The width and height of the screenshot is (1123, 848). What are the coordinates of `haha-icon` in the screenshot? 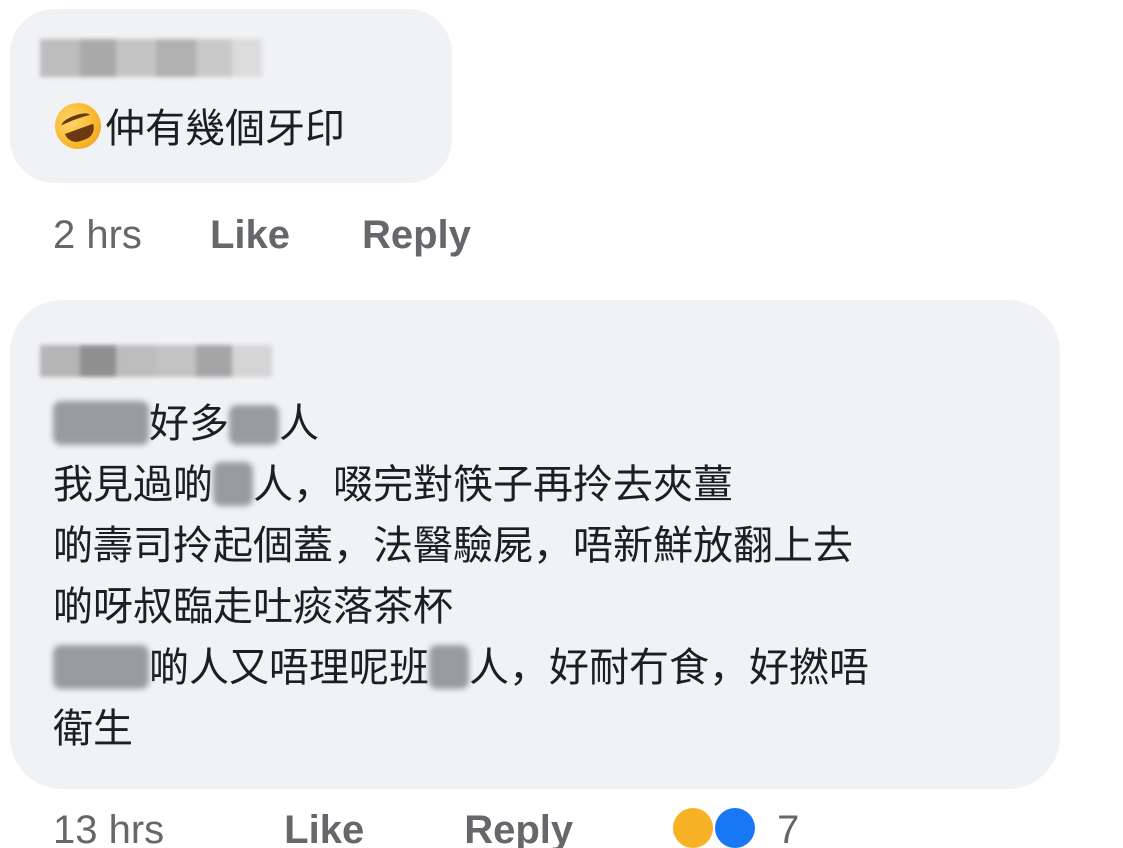 It's located at (693, 828).